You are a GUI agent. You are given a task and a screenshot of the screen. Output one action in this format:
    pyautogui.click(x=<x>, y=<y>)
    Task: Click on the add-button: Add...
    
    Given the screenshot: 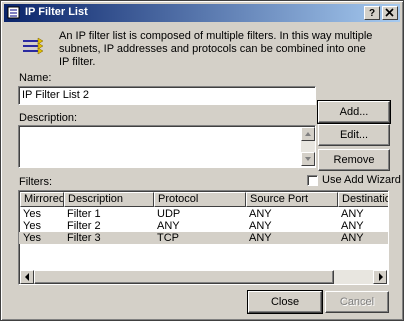 What is the action you would take?
    pyautogui.click(x=354, y=112)
    